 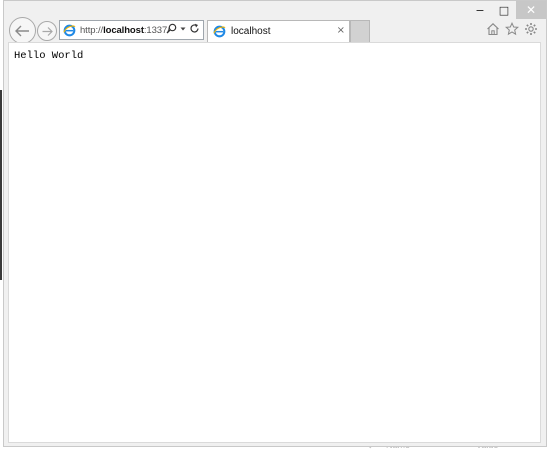 I want to click on command-icons, so click(x=512, y=29).